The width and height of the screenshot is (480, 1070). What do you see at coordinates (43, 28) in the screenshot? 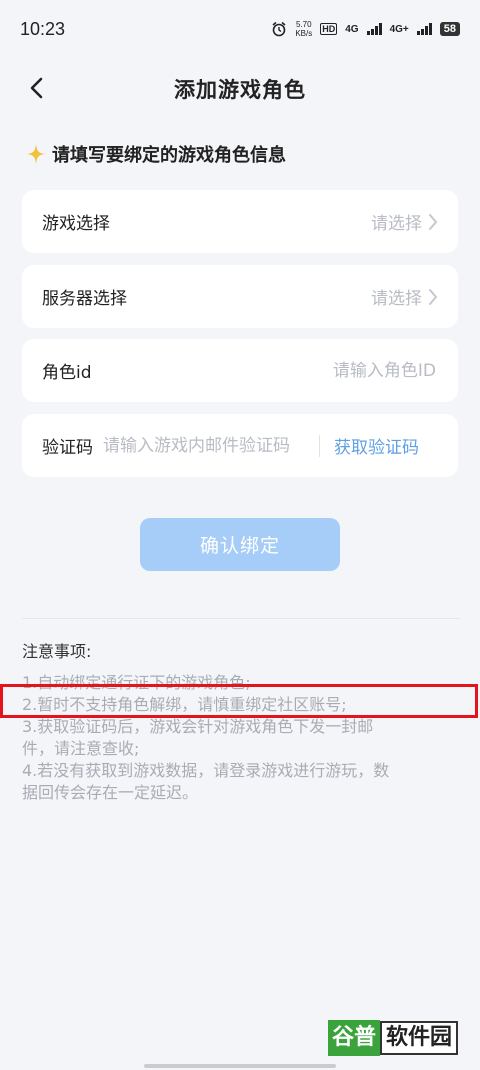
I see `status-time: 10:23` at bounding box center [43, 28].